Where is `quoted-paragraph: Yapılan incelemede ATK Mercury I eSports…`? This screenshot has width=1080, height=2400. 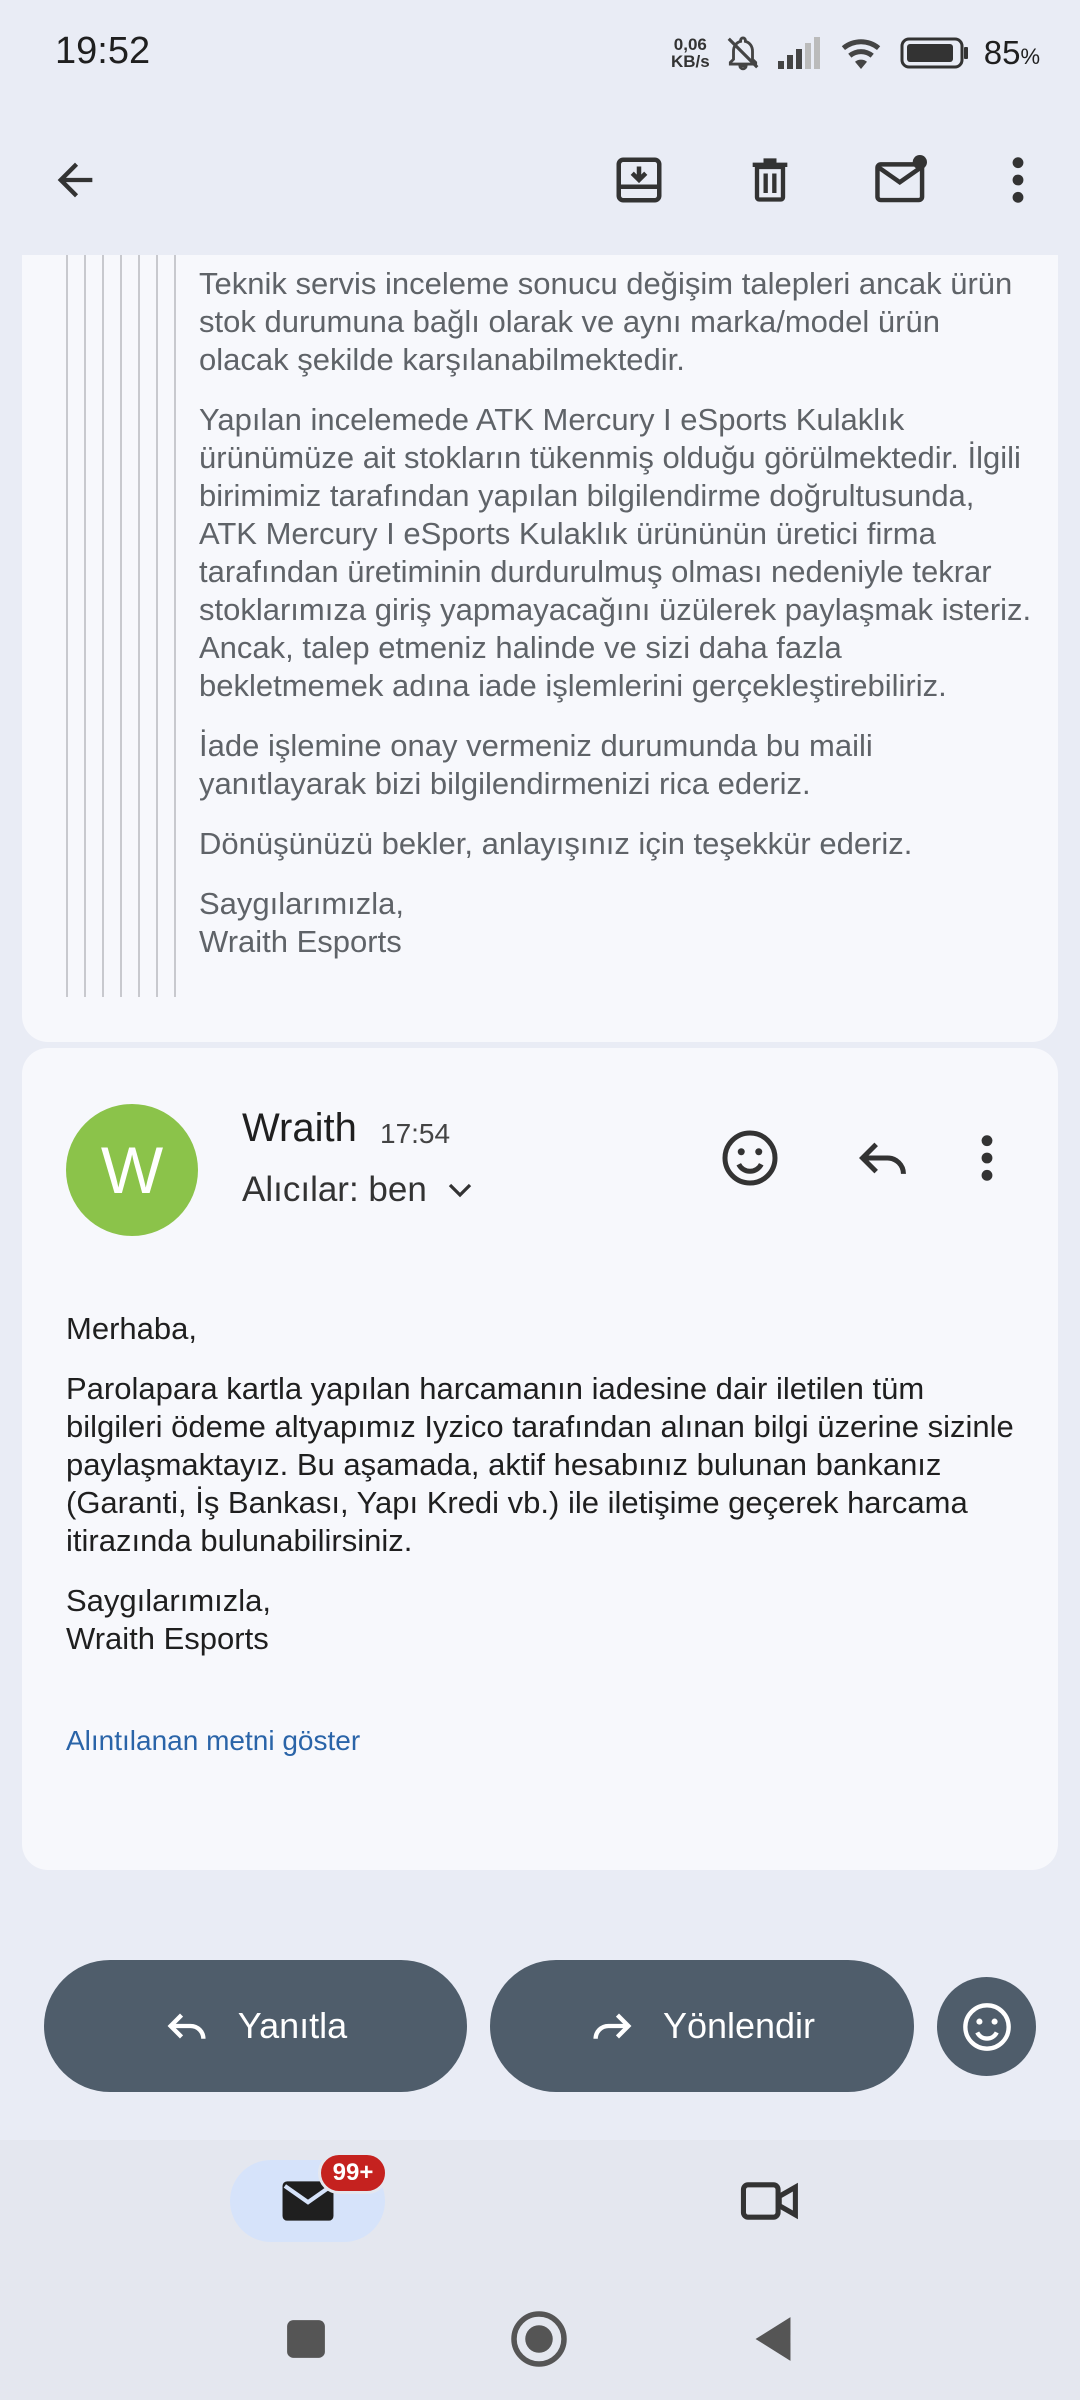
quoted-paragraph: Yapılan incelemede ATK Mercury I eSports… is located at coordinates (615, 552).